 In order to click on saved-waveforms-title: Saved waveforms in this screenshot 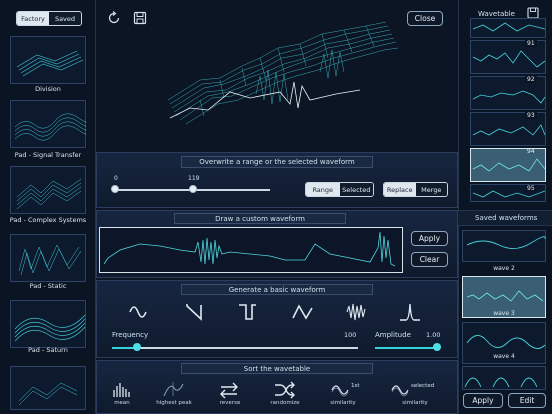, I will do `click(506, 218)`.